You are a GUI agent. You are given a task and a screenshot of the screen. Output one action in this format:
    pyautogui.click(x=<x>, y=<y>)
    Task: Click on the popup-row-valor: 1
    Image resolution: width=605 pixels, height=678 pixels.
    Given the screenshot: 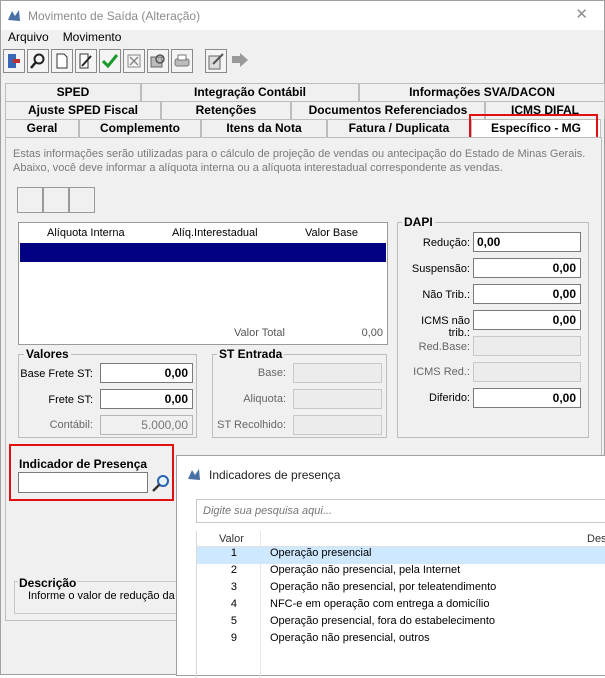 What is the action you would take?
    pyautogui.click(x=233, y=553)
    